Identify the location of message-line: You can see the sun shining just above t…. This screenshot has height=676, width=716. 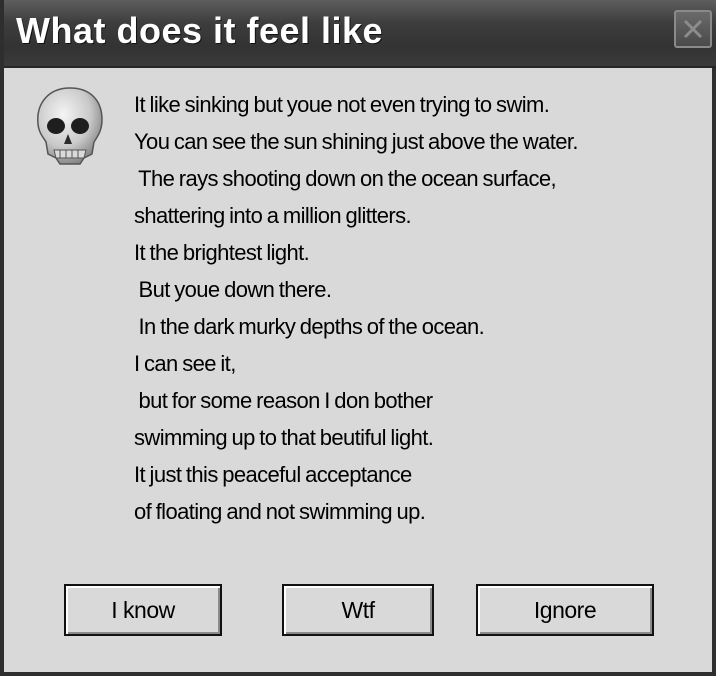
(356, 141).